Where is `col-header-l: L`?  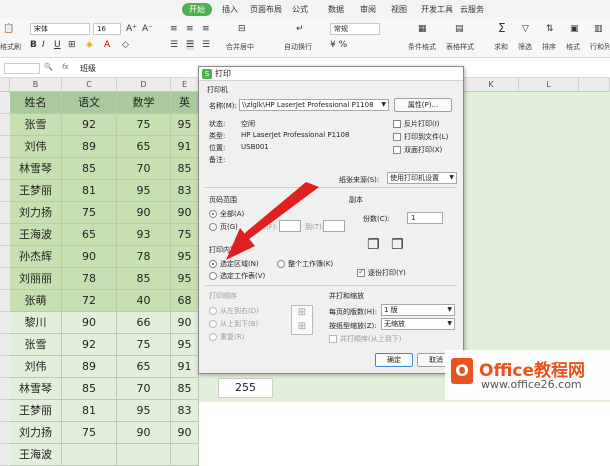 col-header-l: L is located at coordinates (549, 85).